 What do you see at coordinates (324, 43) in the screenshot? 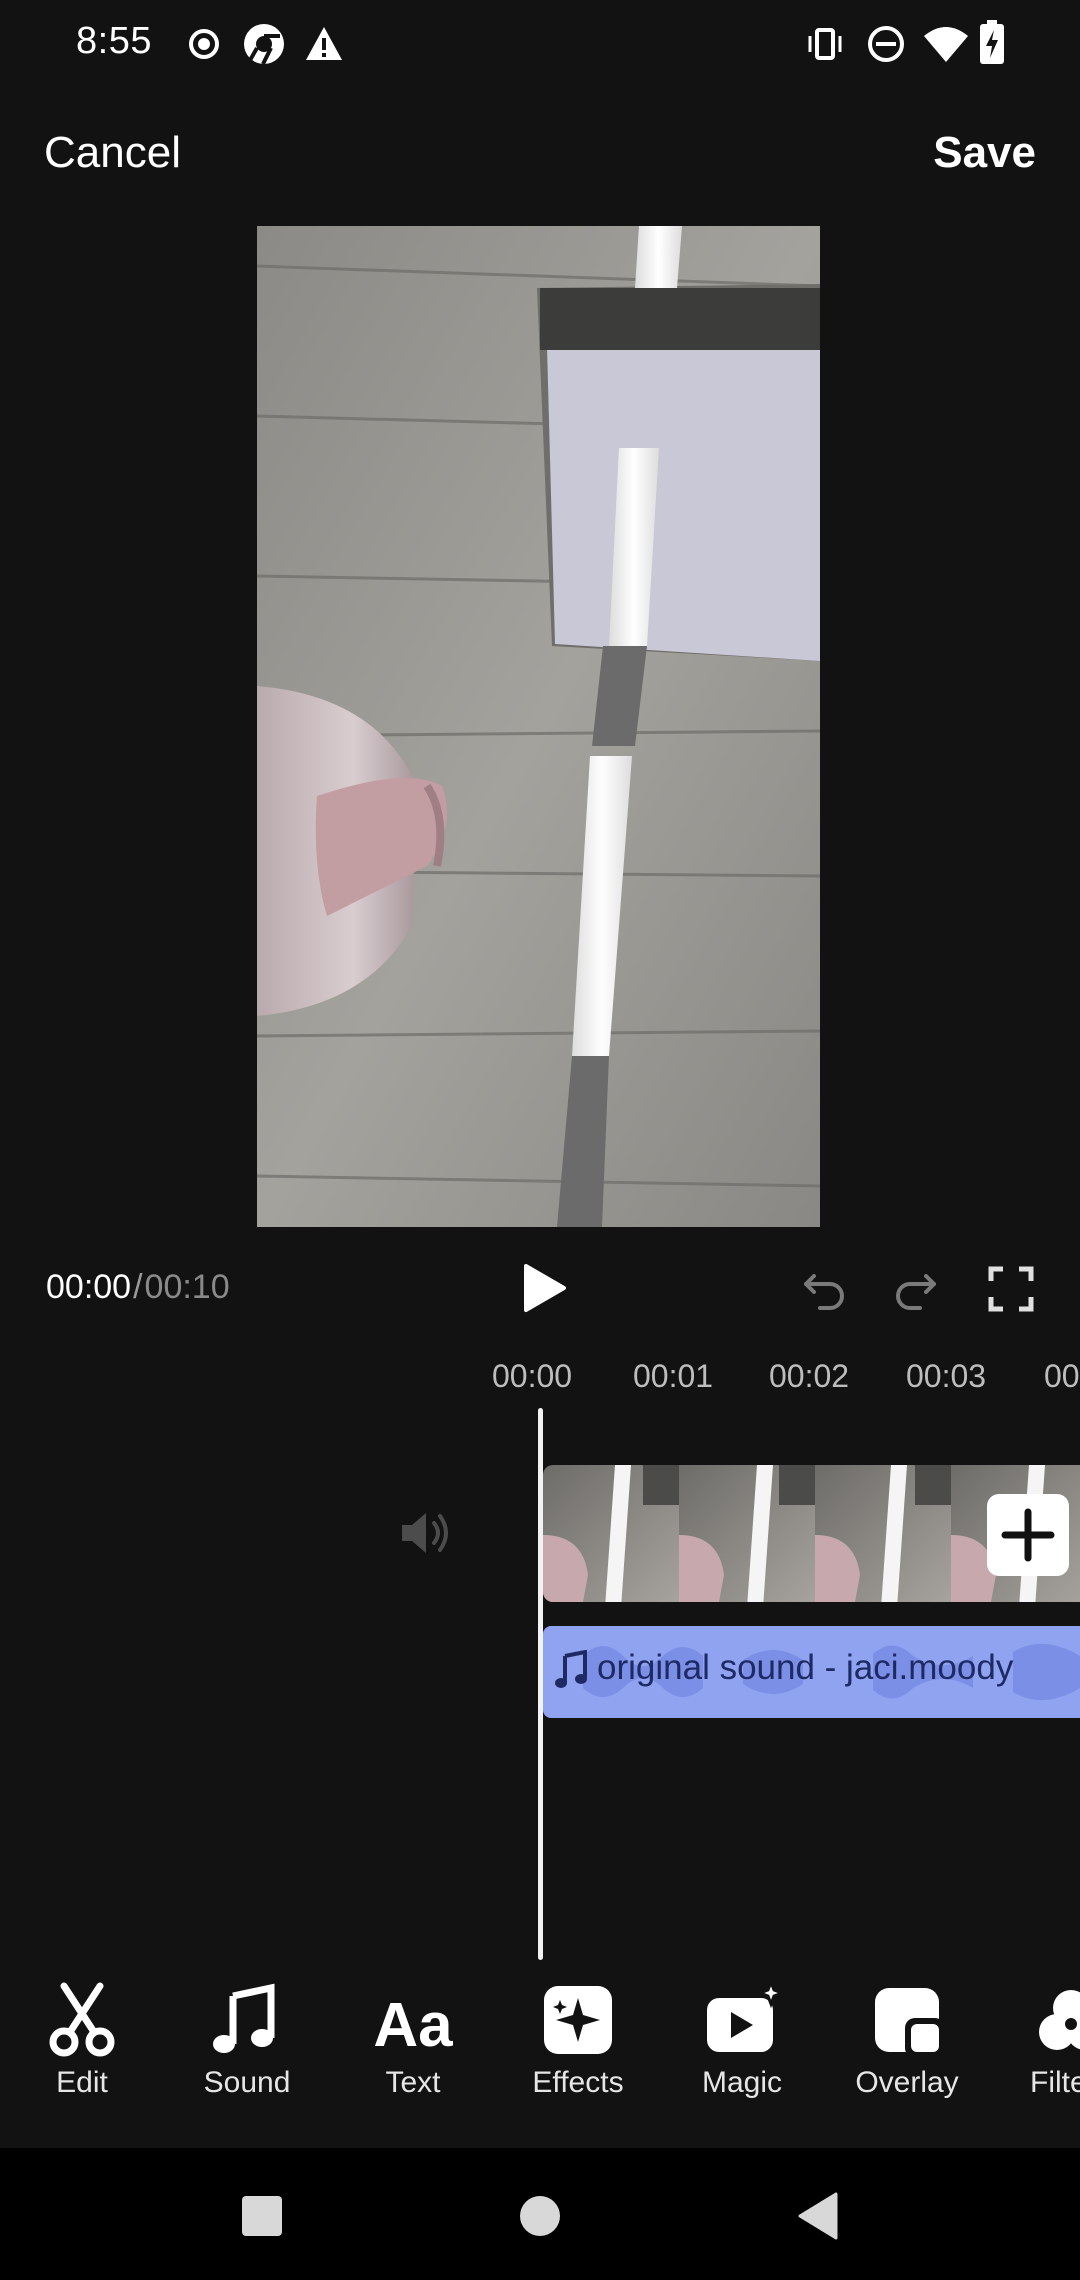
I see `warning-icon` at bounding box center [324, 43].